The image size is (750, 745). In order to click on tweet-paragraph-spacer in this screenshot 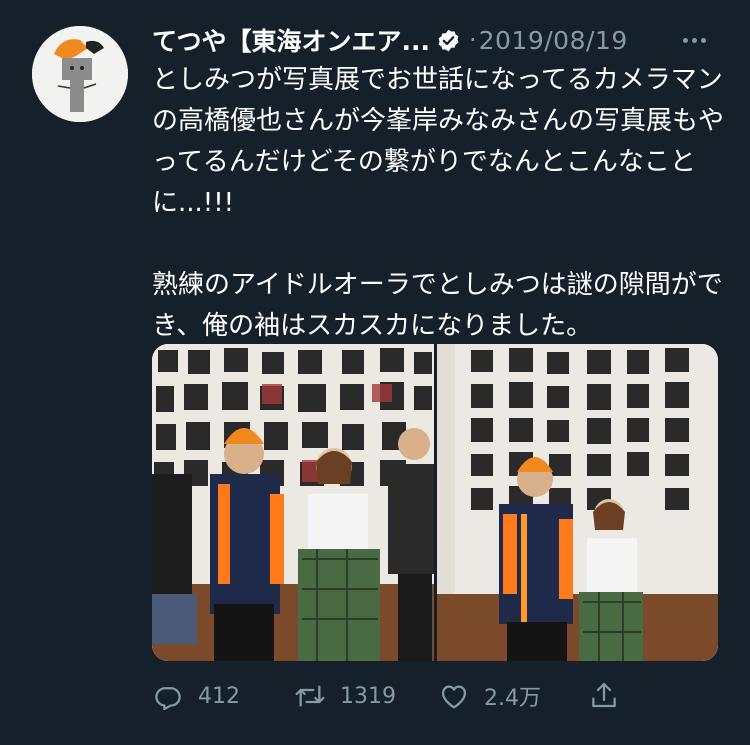, I will do `click(442, 244)`.